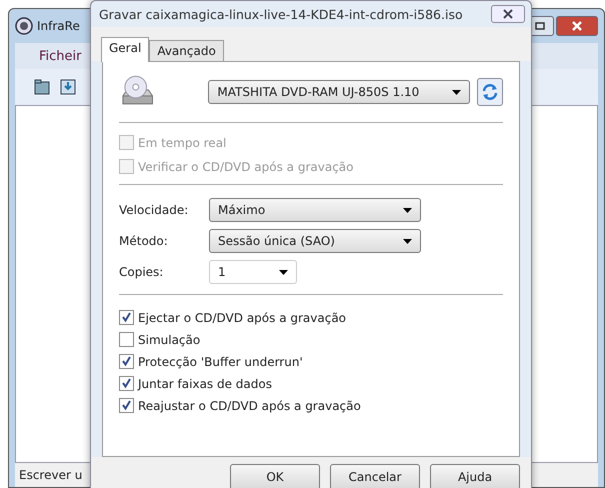  Describe the element at coordinates (339, 92) in the screenshot. I see `drive-dropdown: MATSHITA DVD-RAM UJ-850S 1.10` at that location.